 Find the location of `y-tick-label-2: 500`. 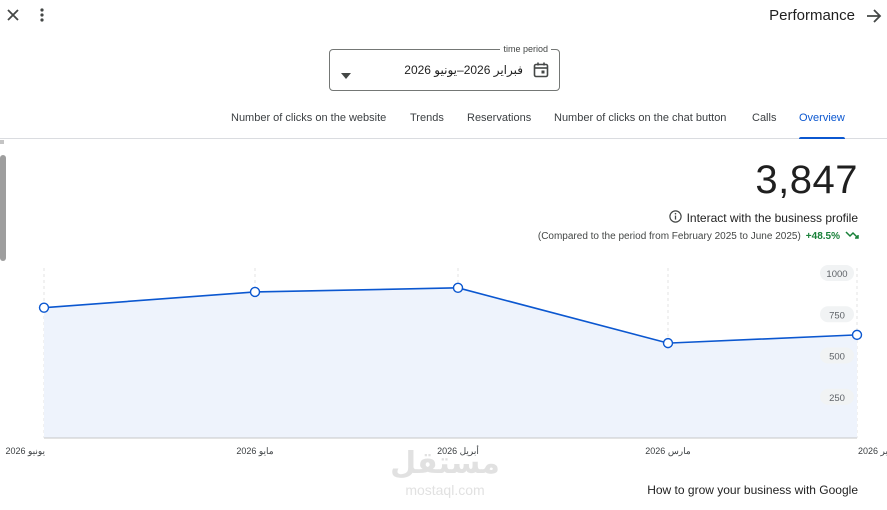

y-tick-label-2: 500 is located at coordinates (837, 357).